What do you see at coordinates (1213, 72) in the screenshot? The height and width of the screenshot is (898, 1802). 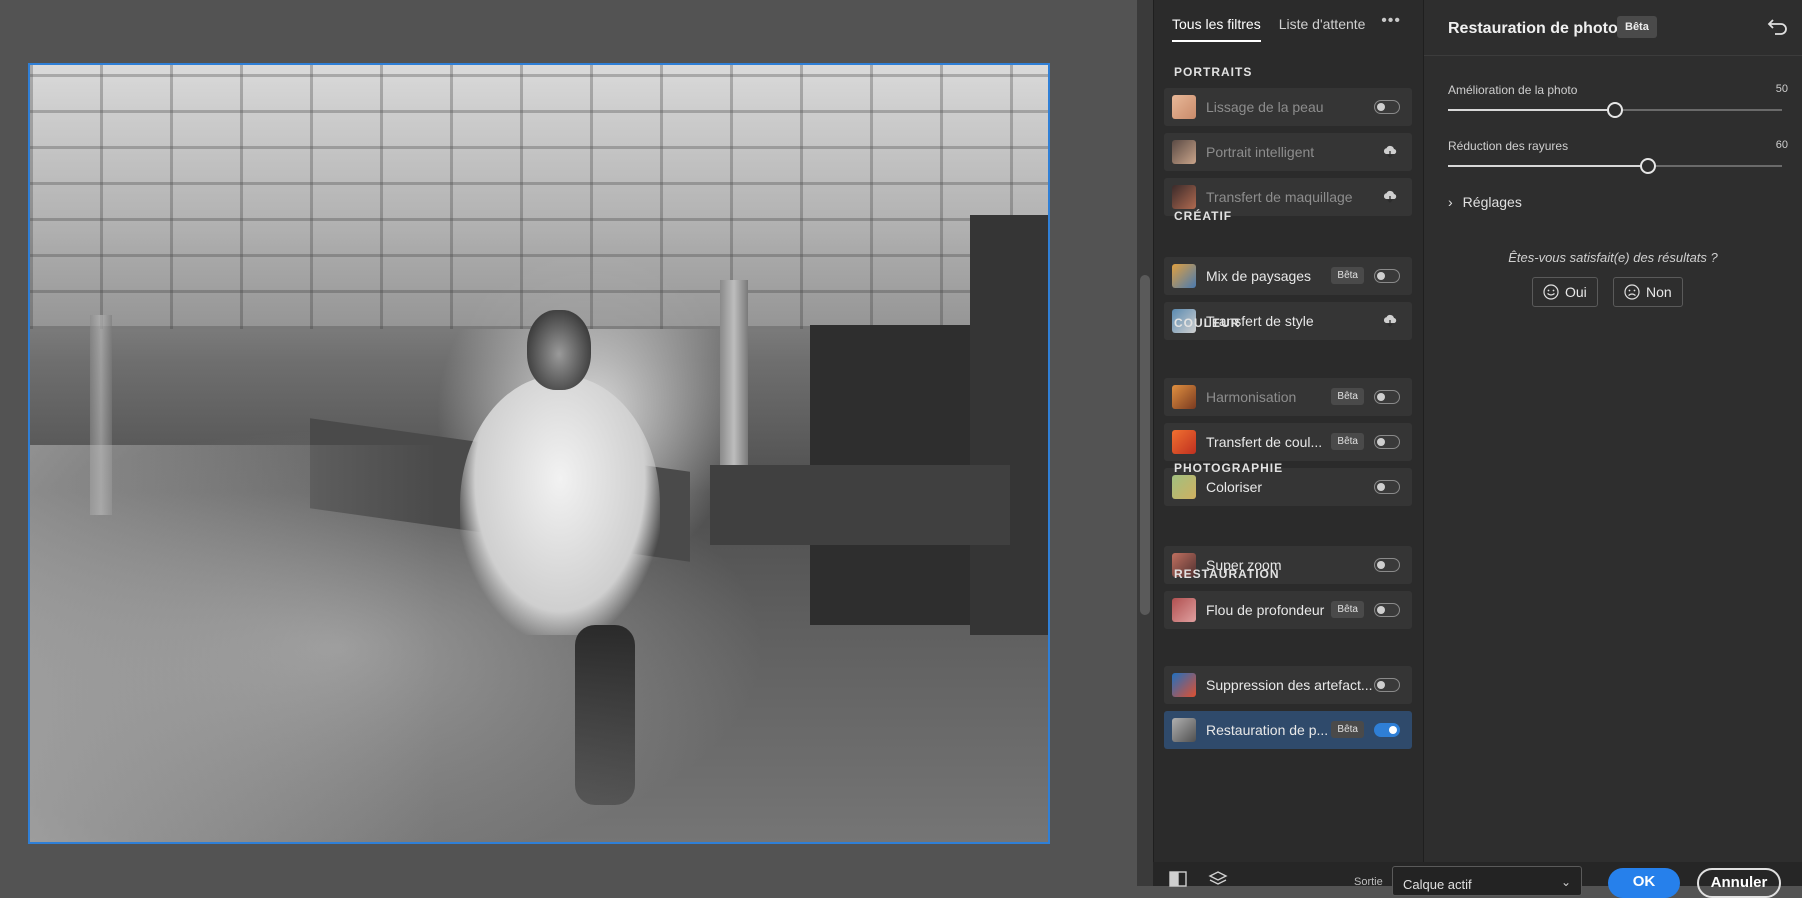 I see `section-title: PORTRAITS` at bounding box center [1213, 72].